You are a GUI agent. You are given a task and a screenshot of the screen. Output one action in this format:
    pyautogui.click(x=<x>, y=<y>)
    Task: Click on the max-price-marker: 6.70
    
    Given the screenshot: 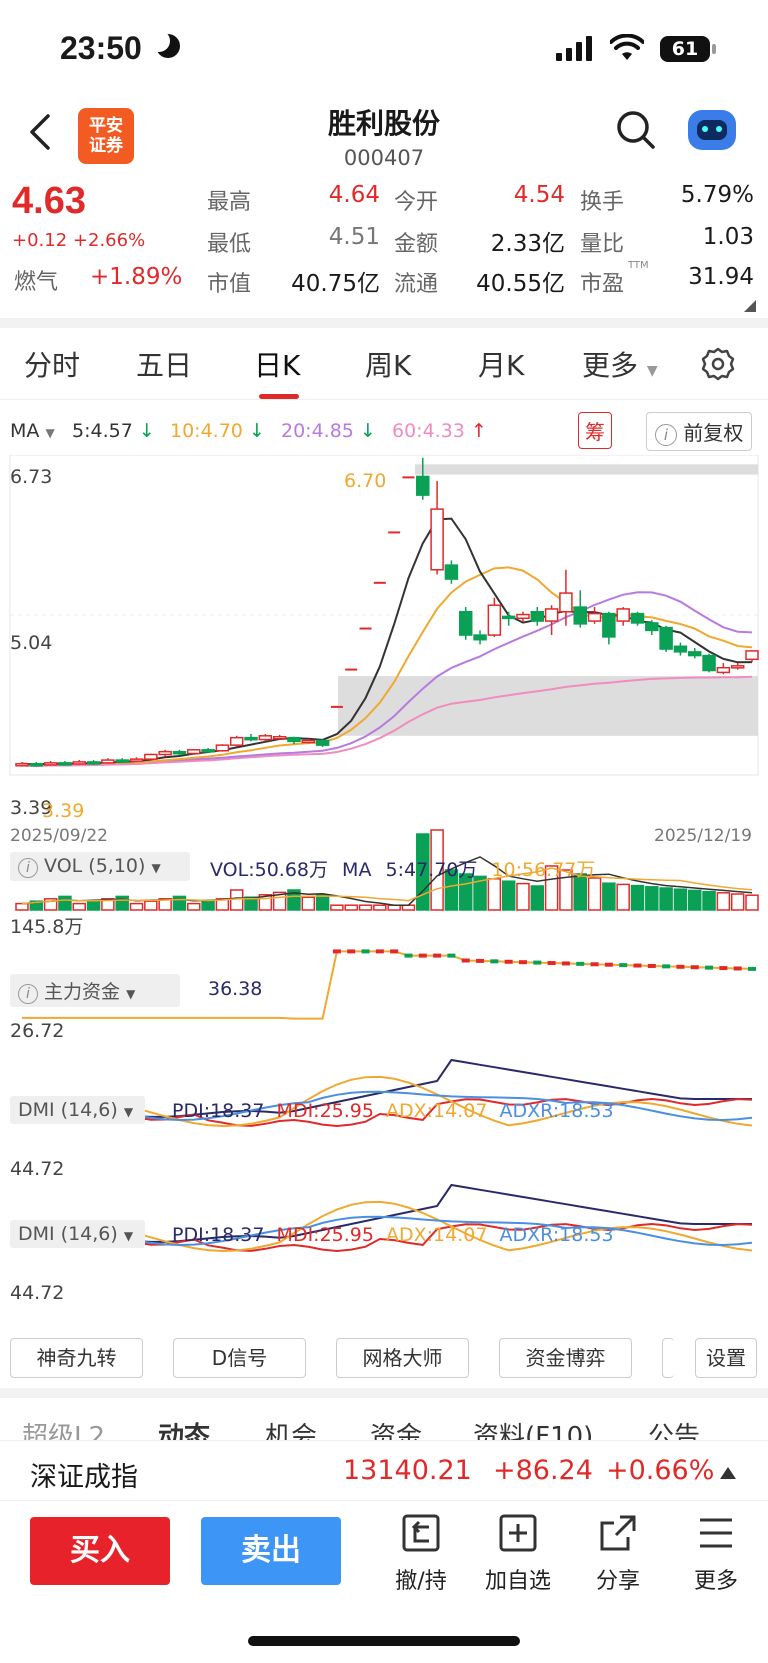 What is the action you would take?
    pyautogui.click(x=365, y=481)
    